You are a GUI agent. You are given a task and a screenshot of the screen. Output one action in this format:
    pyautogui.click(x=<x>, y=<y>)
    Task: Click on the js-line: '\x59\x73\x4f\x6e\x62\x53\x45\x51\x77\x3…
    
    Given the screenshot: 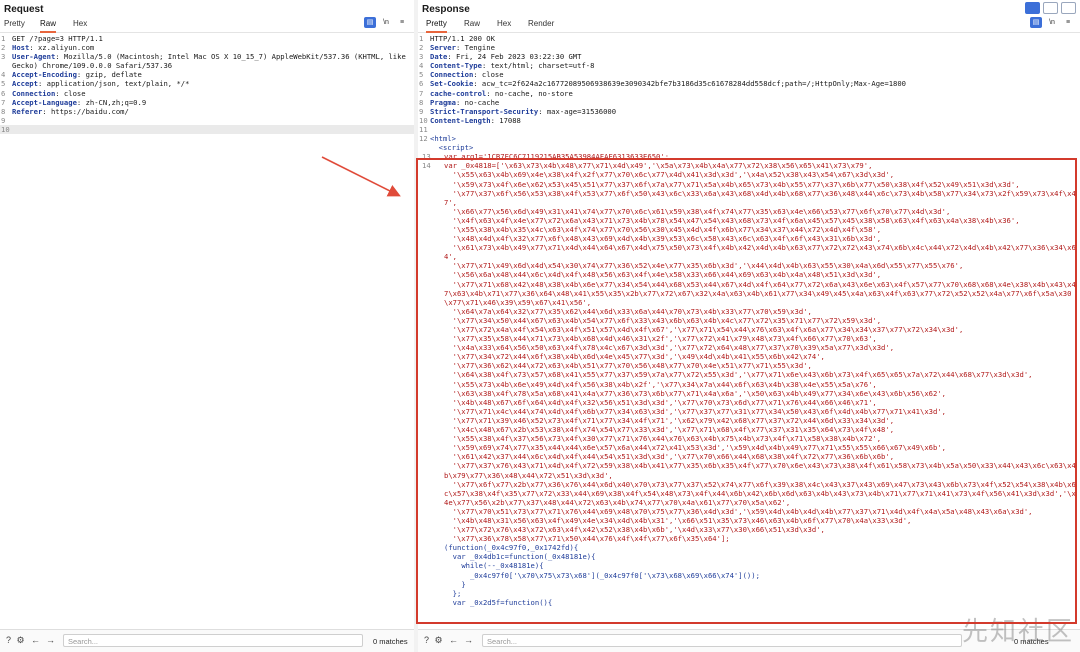 What is the action you would take?
    pyautogui.click(x=749, y=184)
    